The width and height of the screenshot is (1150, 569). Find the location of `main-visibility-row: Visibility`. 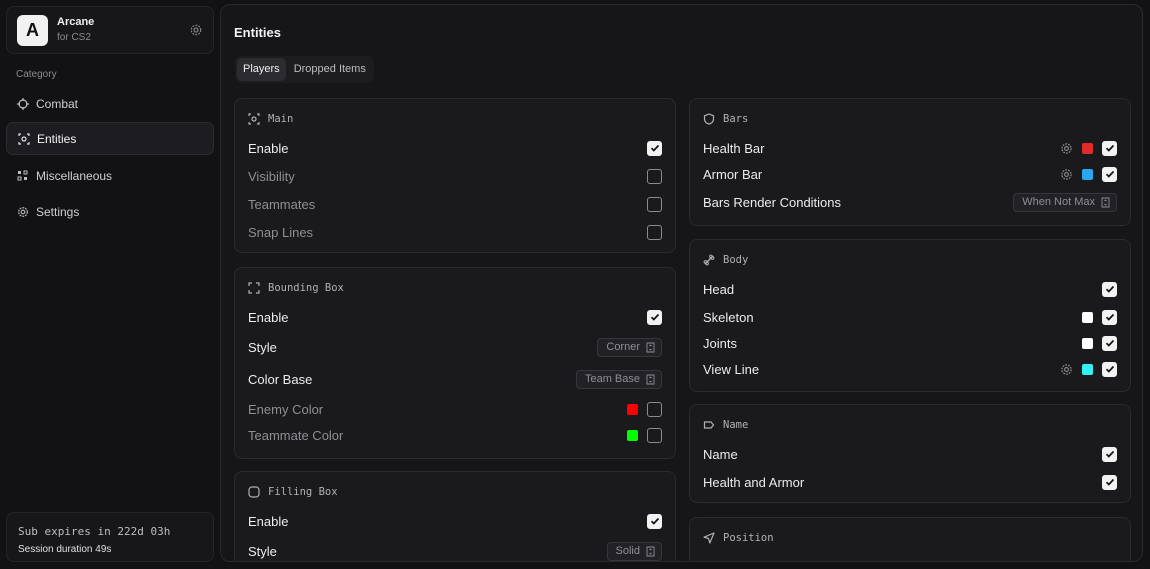

main-visibility-row: Visibility is located at coordinates (455, 176).